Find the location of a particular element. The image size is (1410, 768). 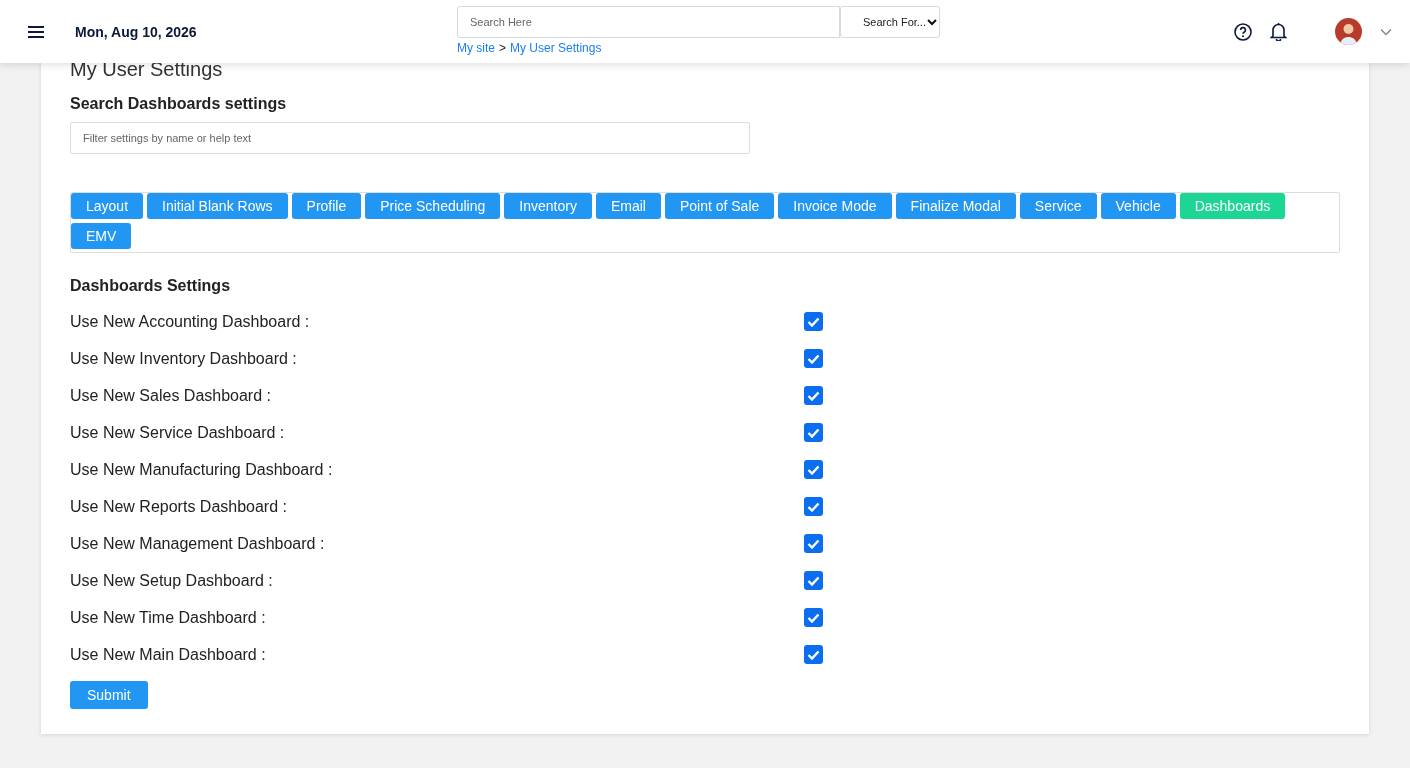

breadcrumb-link: My User Settings is located at coordinates (556, 48).